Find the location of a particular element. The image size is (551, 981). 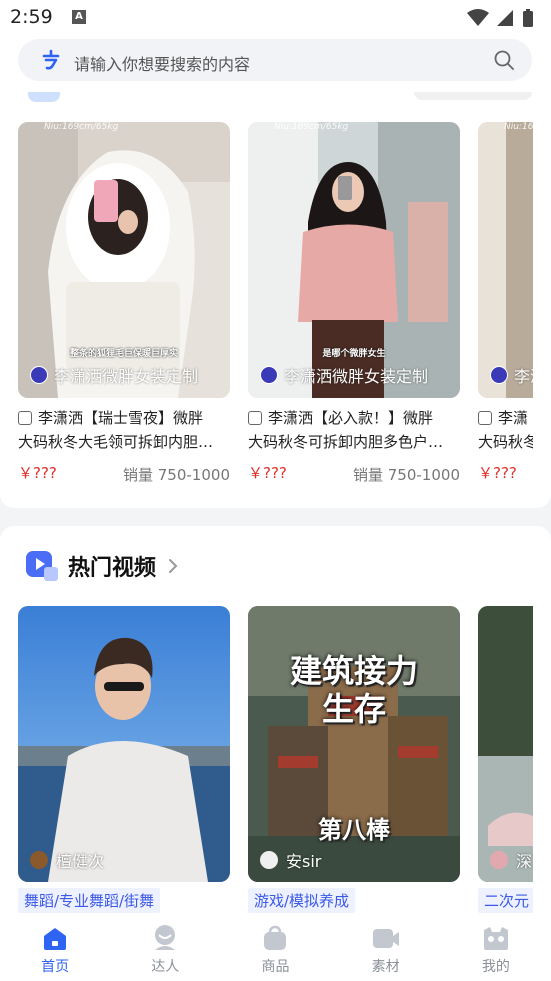

shop-label: 李潇 is located at coordinates (511, 375).